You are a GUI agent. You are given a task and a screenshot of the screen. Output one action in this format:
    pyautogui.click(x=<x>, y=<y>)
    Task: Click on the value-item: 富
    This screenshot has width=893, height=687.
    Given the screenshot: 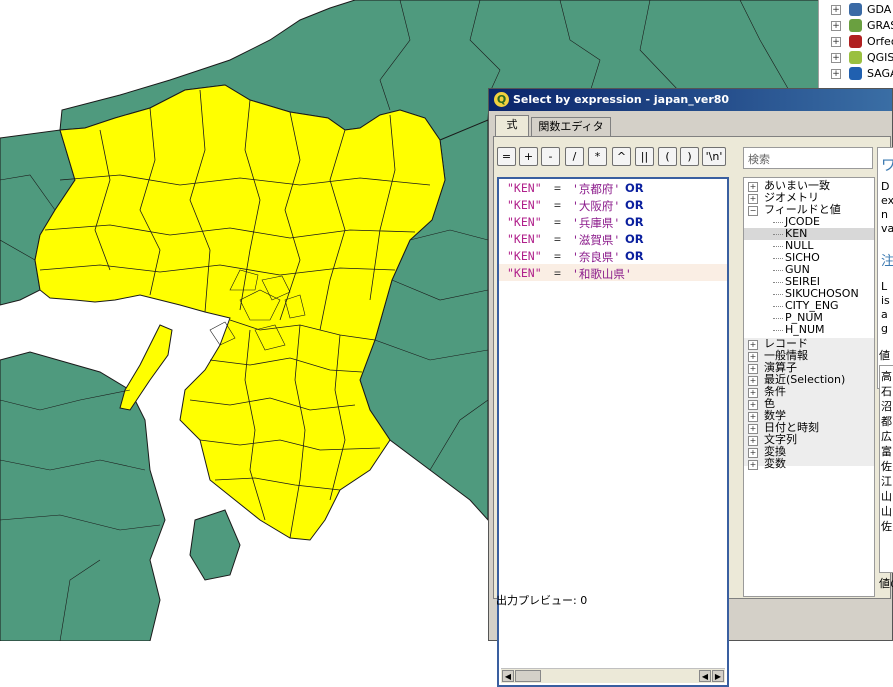 What is the action you would take?
    pyautogui.click(x=886, y=451)
    